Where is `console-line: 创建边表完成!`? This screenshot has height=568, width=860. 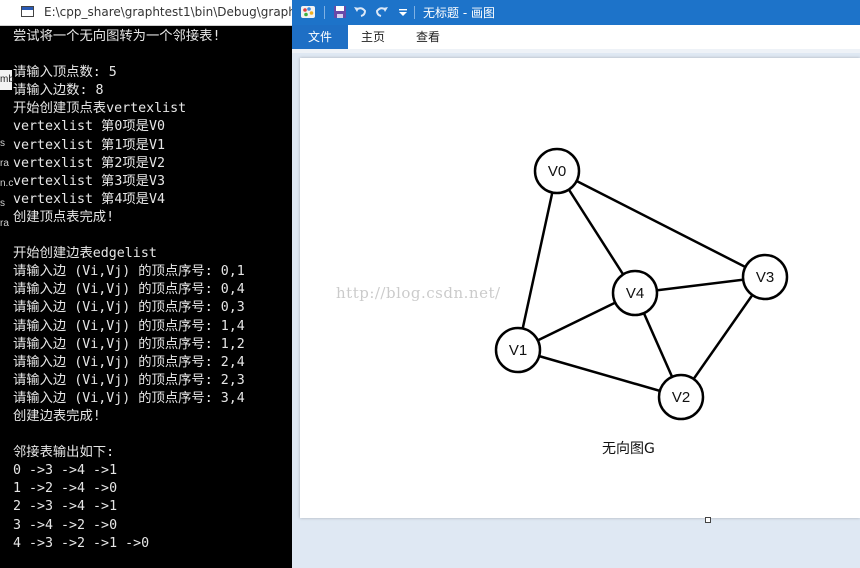
console-line: 创建边表完成! is located at coordinates (57, 416).